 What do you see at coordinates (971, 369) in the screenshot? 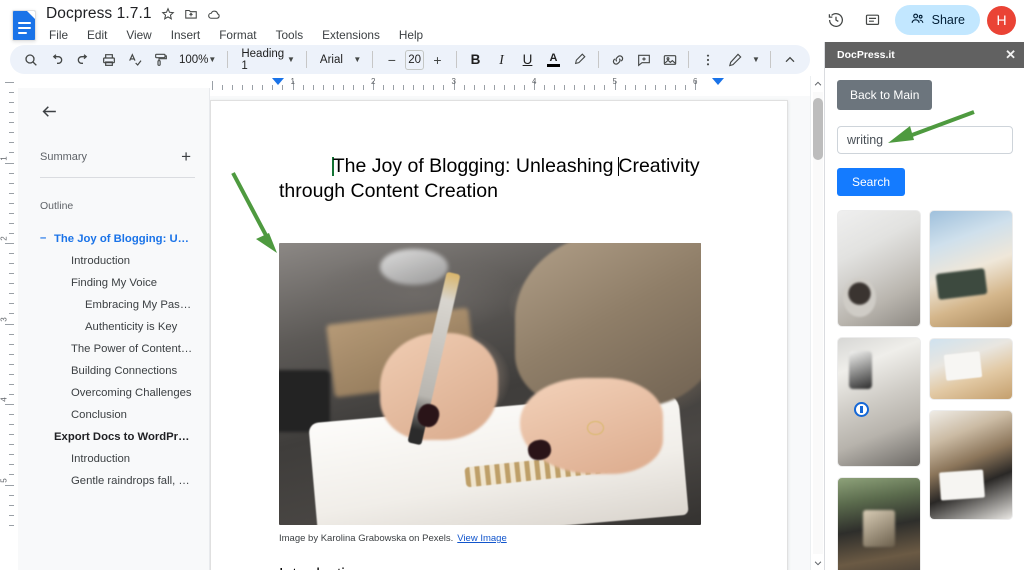
I see `thumb-hand-signing-paper` at bounding box center [971, 369].